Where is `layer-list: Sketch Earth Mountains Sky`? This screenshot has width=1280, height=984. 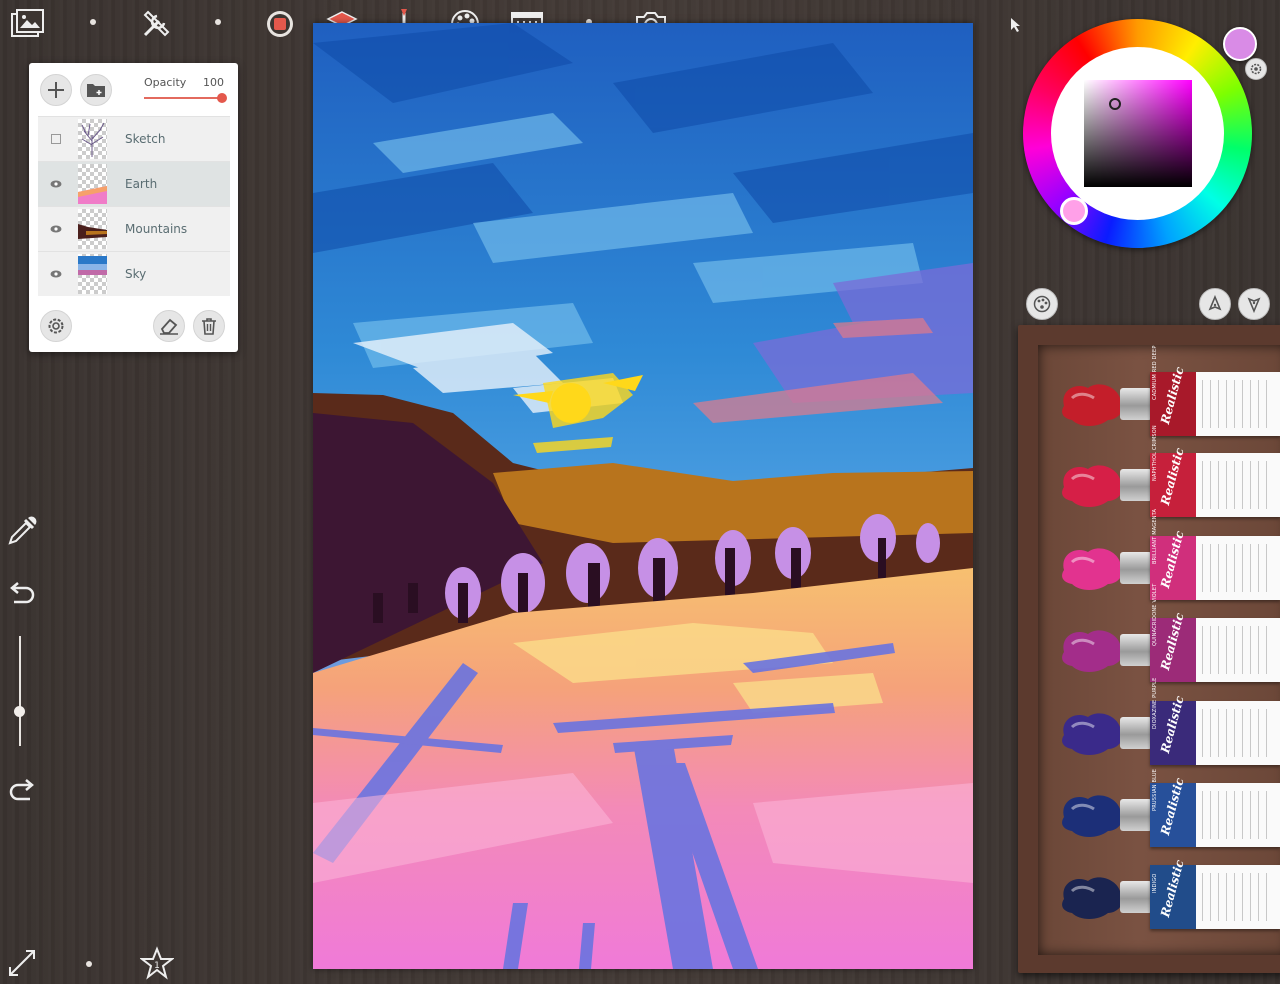
layer-list: Sketch Earth Mountains Sky is located at coordinates (134, 206).